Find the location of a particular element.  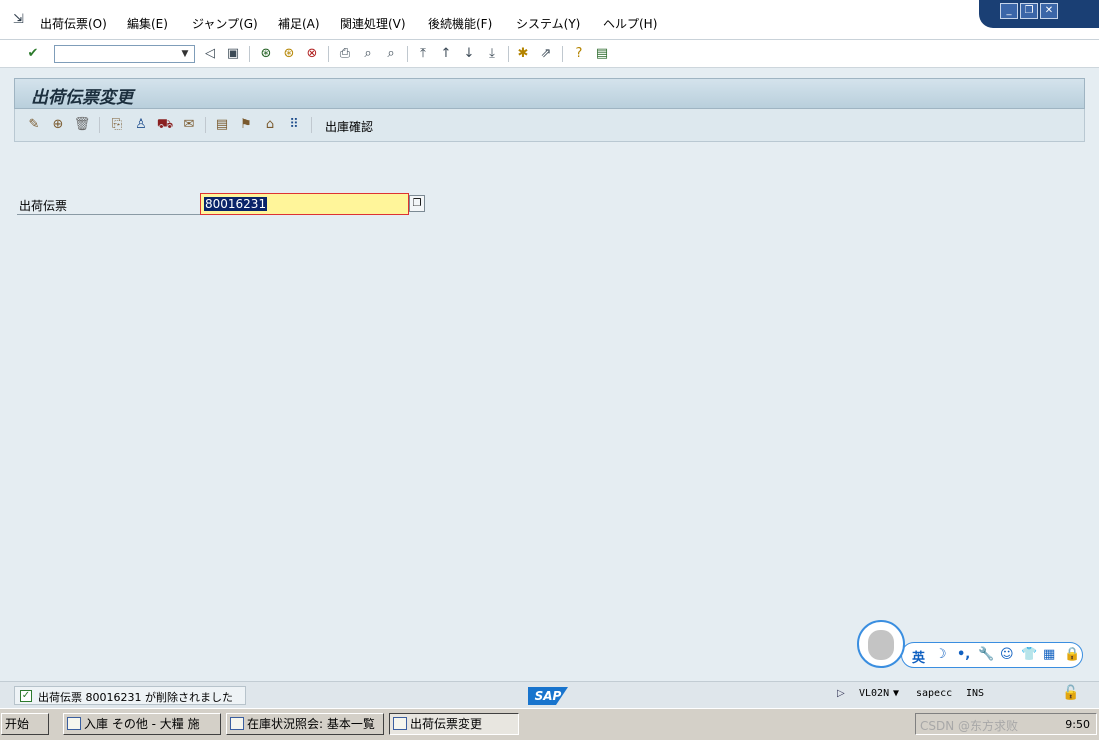

restore-button: ❐ is located at coordinates (1029, 11).